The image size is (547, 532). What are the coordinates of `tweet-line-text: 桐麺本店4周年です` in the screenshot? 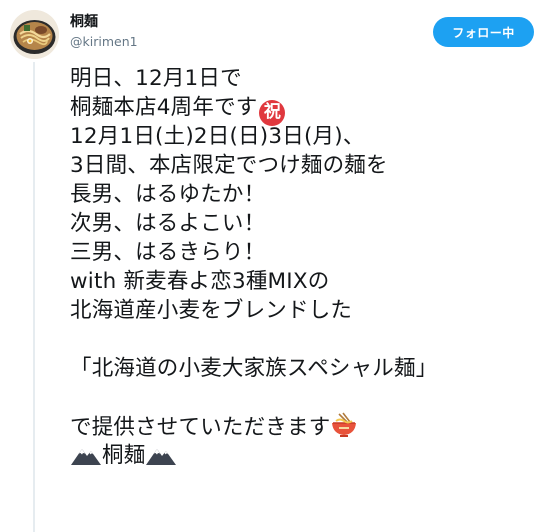 It's located at (164, 107).